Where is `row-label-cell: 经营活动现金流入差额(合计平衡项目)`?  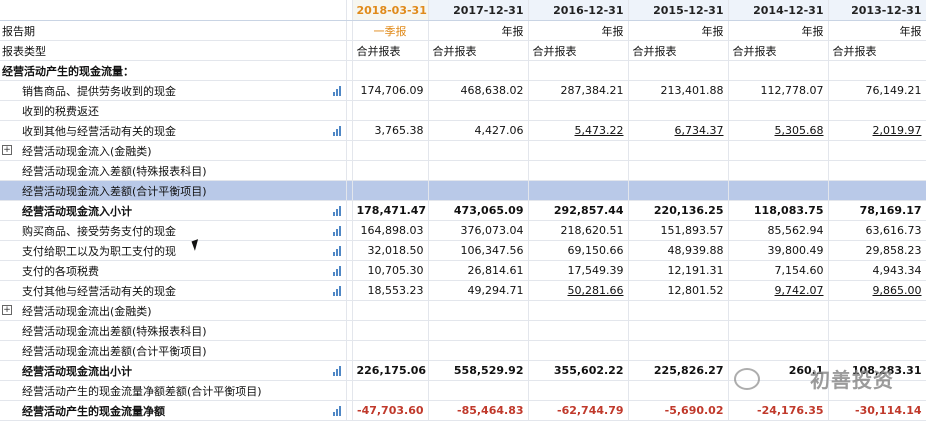 row-label-cell: 经营活动现金流入差额(合计平衡项目) is located at coordinates (173, 190).